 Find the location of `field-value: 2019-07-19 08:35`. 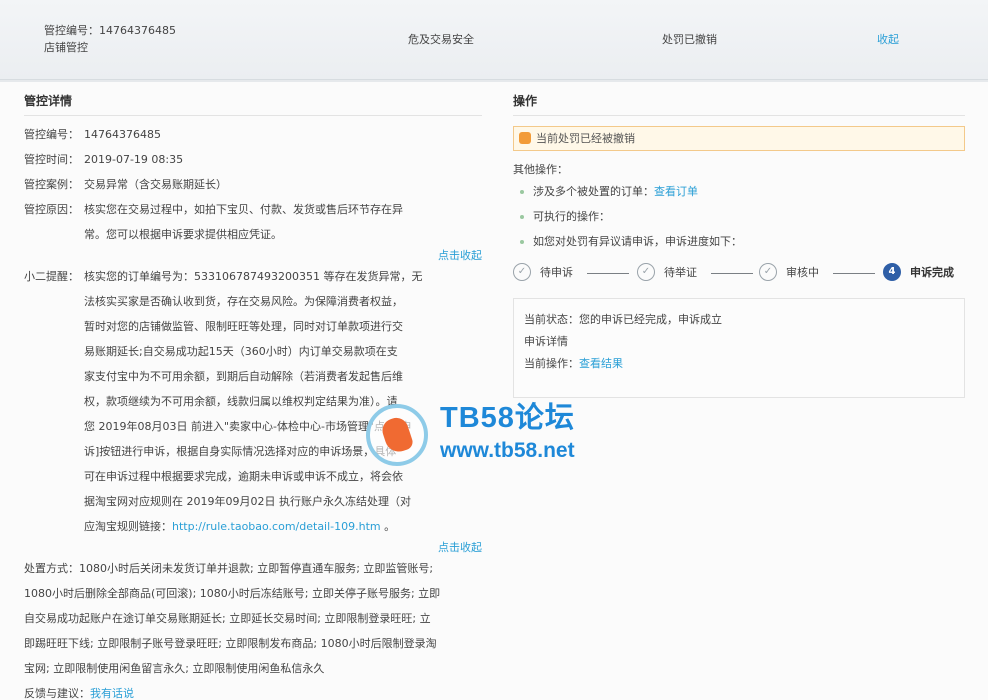

field-value: 2019-07-19 08:35 is located at coordinates (134, 159).